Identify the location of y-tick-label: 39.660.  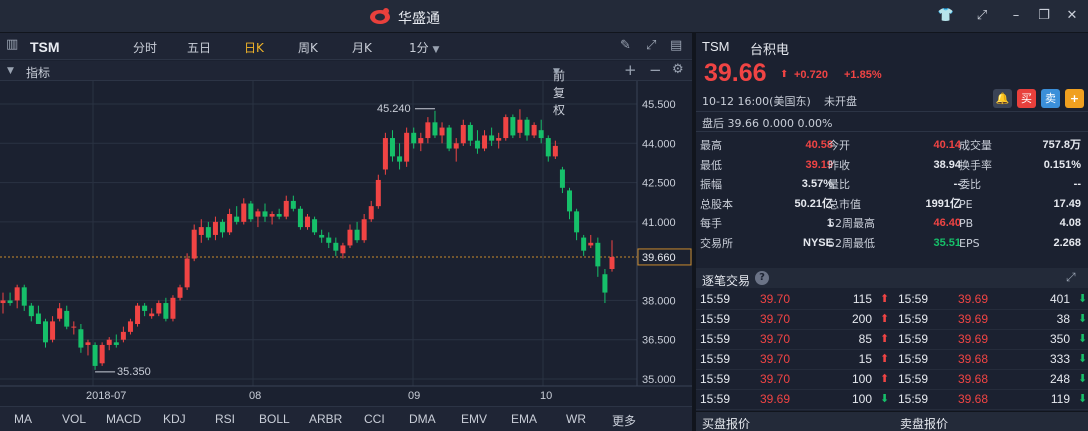
(659, 258).